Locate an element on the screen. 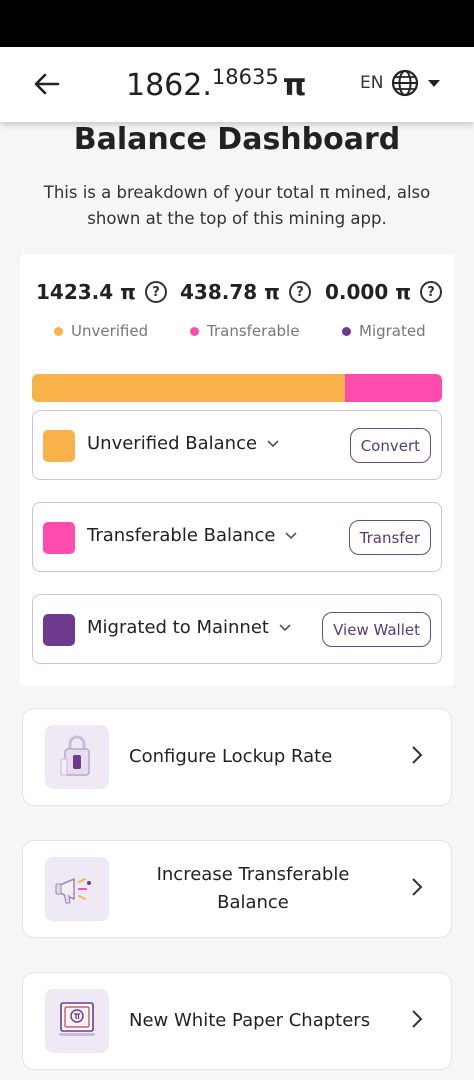 The width and height of the screenshot is (474, 1080). configure-lockup-rate-item: Configure Lockup Rate is located at coordinates (237, 757).